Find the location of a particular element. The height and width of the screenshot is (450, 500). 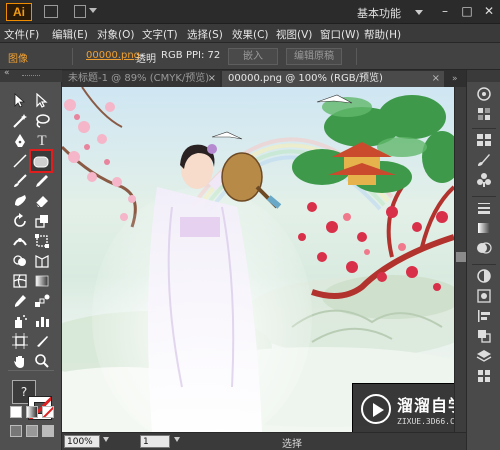

menu-object: 对象(O) is located at coordinates (115, 34).